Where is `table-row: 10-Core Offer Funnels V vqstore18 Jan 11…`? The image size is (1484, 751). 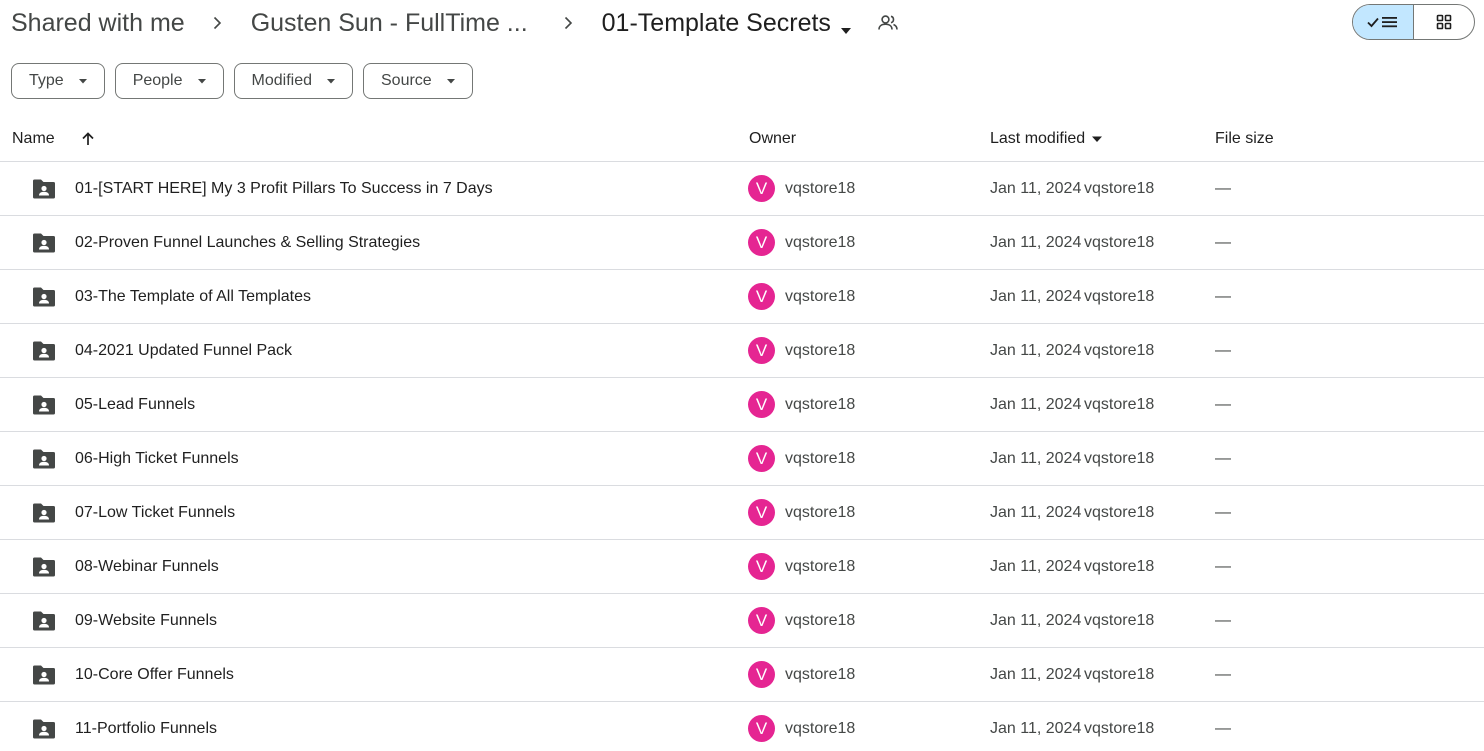
table-row: 10-Core Offer Funnels V vqstore18 Jan 11… is located at coordinates (742, 675).